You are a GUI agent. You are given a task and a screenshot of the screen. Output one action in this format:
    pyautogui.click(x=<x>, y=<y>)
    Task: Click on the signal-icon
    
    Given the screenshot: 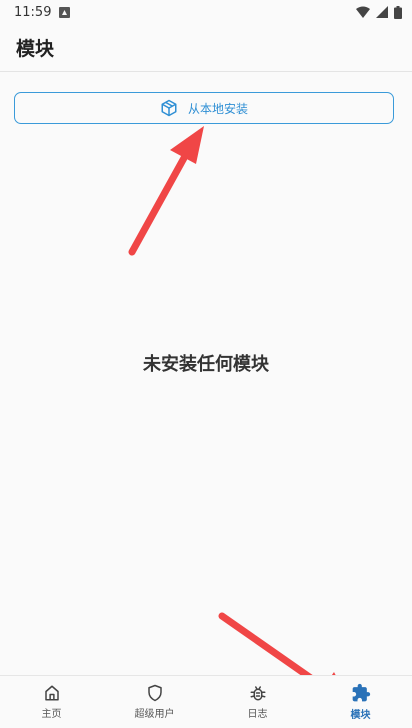 What is the action you would take?
    pyautogui.click(x=382, y=12)
    